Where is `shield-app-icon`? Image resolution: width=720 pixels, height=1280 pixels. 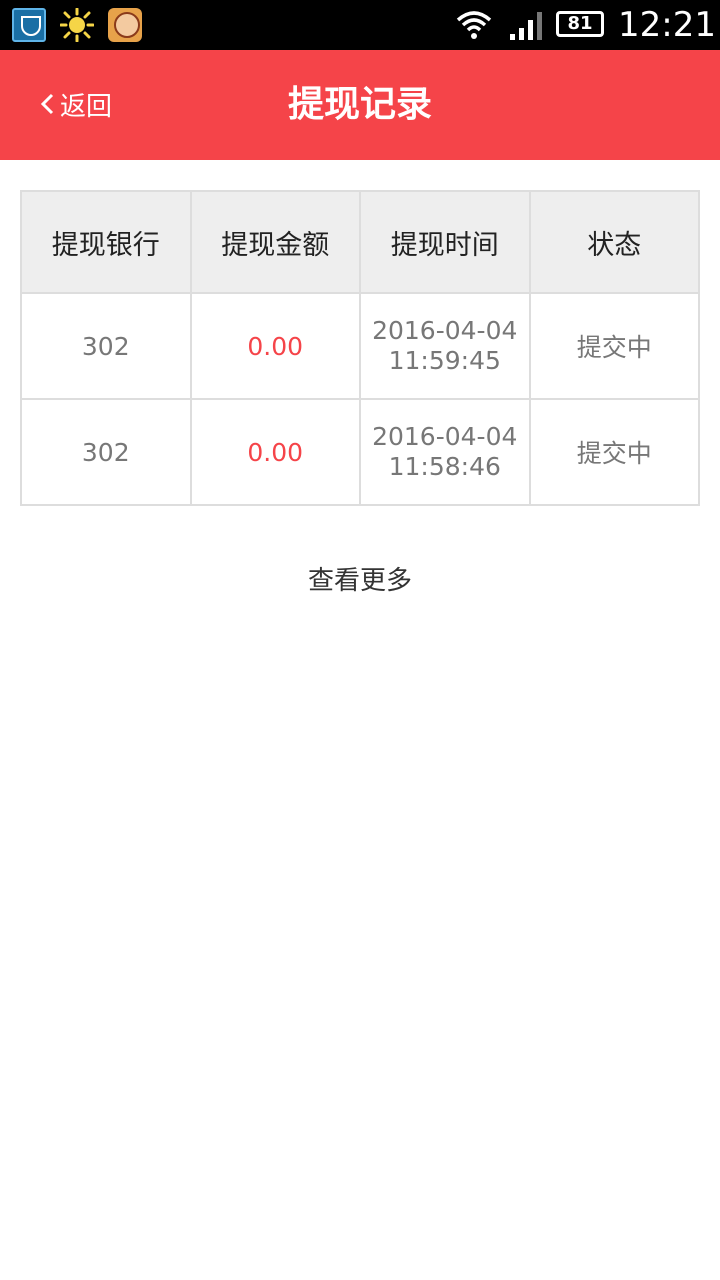
shield-app-icon is located at coordinates (29, 25).